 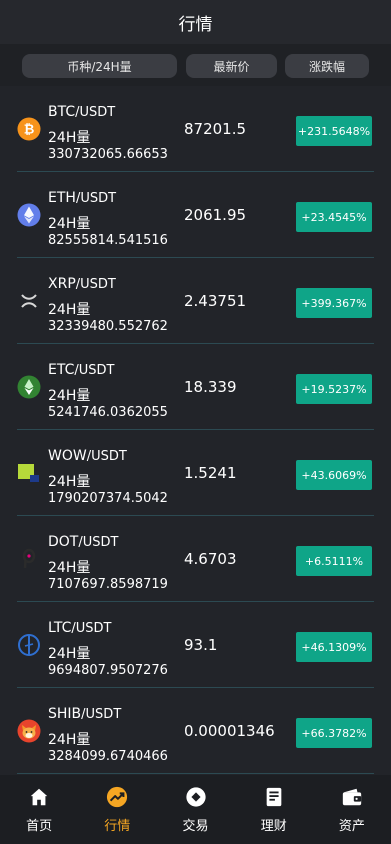 I want to click on tab-label: 首页, so click(x=39, y=826).